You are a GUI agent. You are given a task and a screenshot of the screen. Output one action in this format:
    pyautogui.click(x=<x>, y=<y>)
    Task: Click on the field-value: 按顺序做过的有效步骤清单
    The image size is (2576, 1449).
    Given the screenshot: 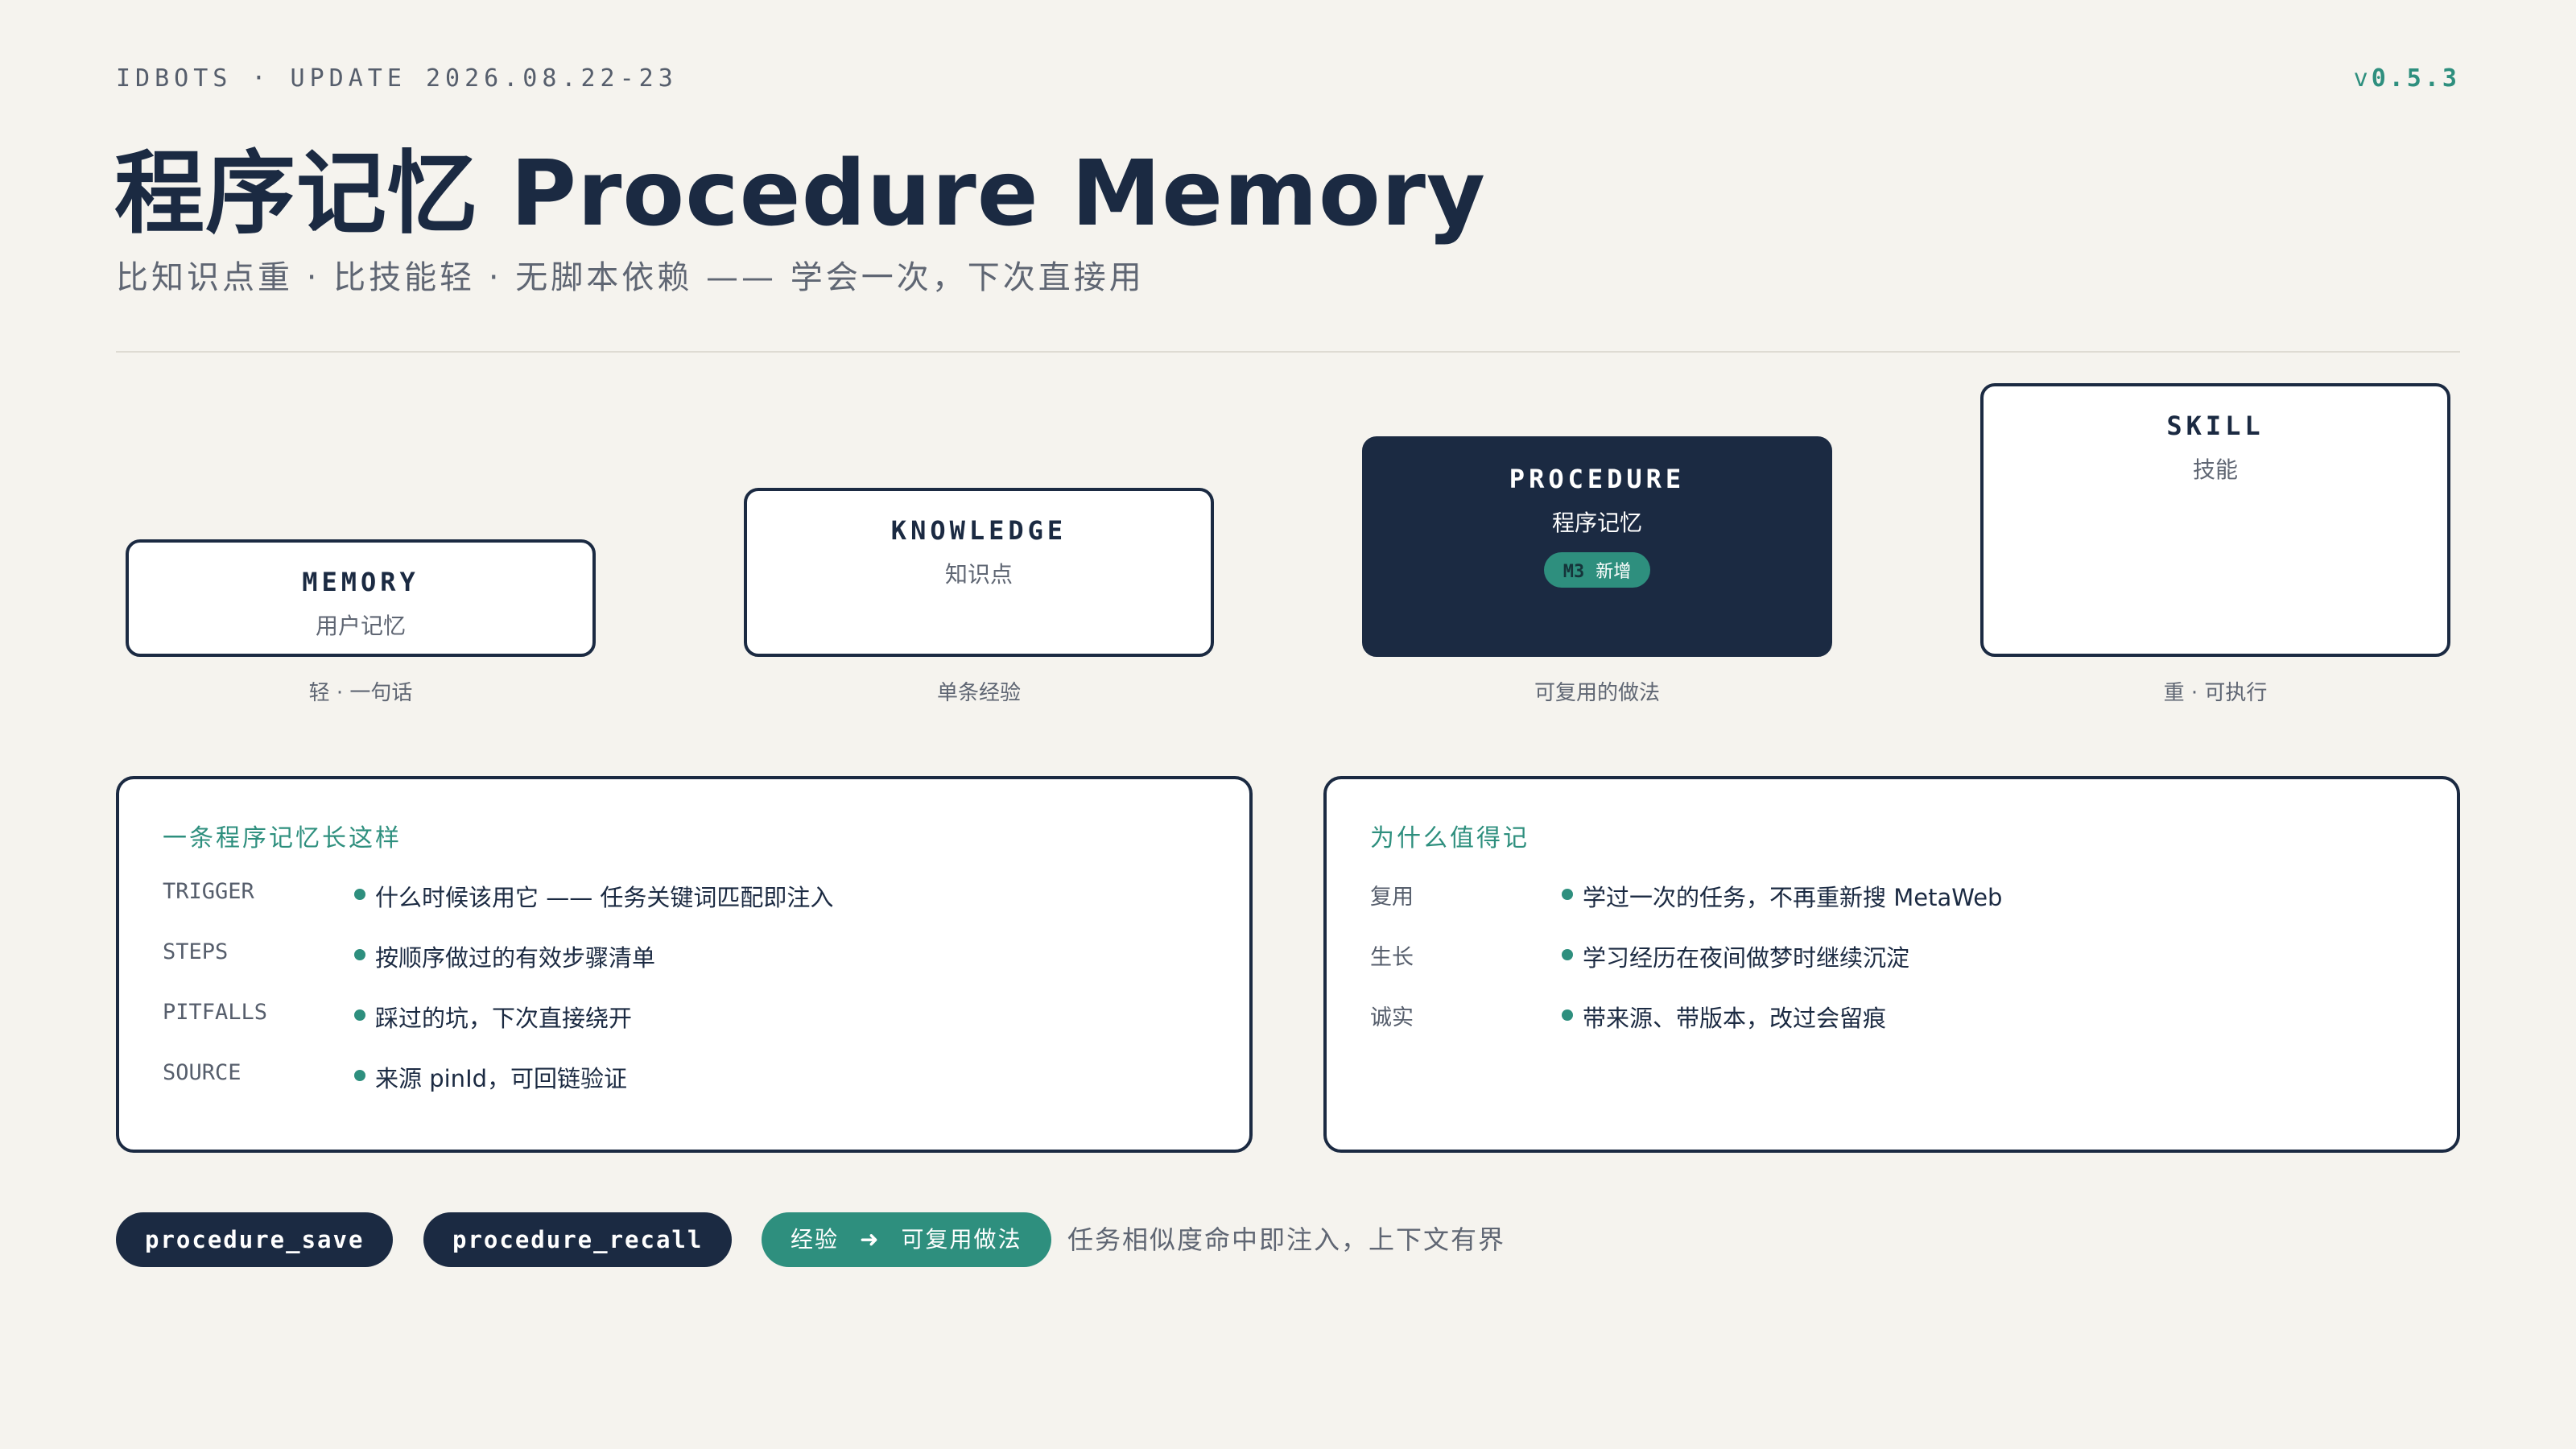 What is the action you would take?
    pyautogui.click(x=515, y=958)
    